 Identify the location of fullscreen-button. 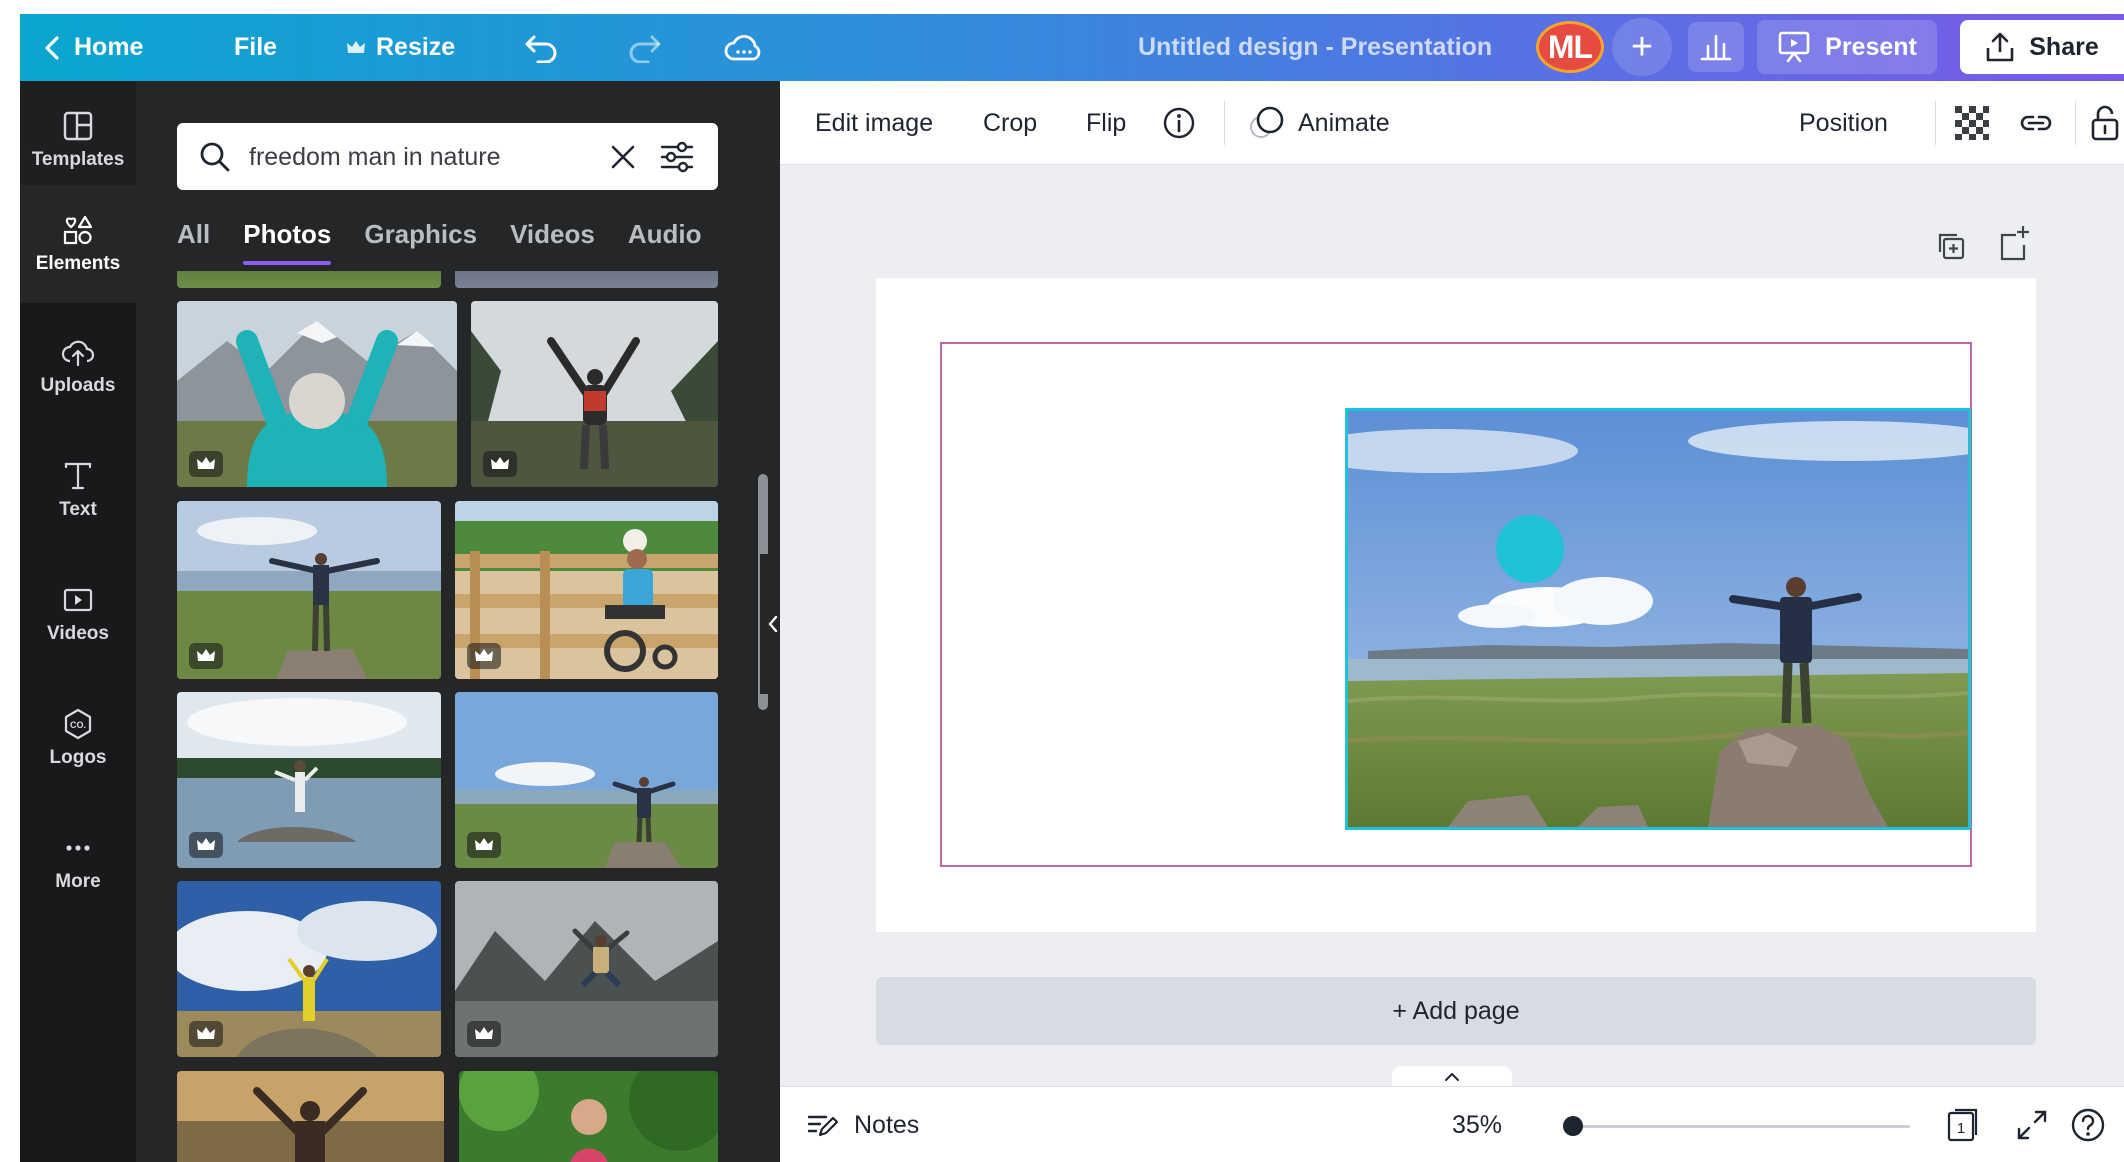
(2032, 1124).